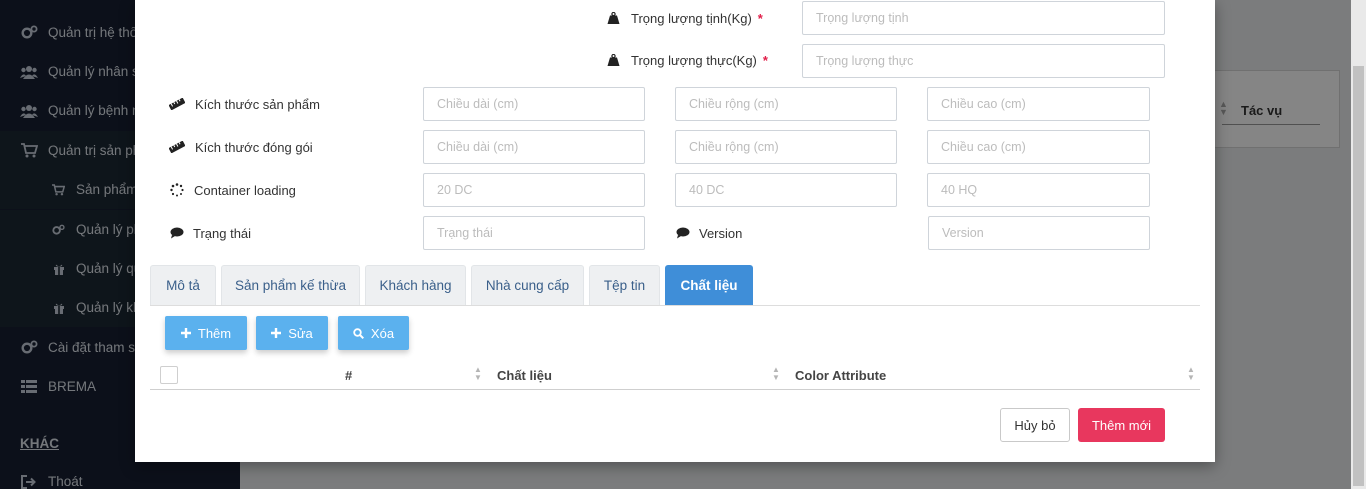 Image resolution: width=1366 pixels, height=489 pixels. I want to click on tab-inherited-products: Sản phẩm kế thừa, so click(290, 285).